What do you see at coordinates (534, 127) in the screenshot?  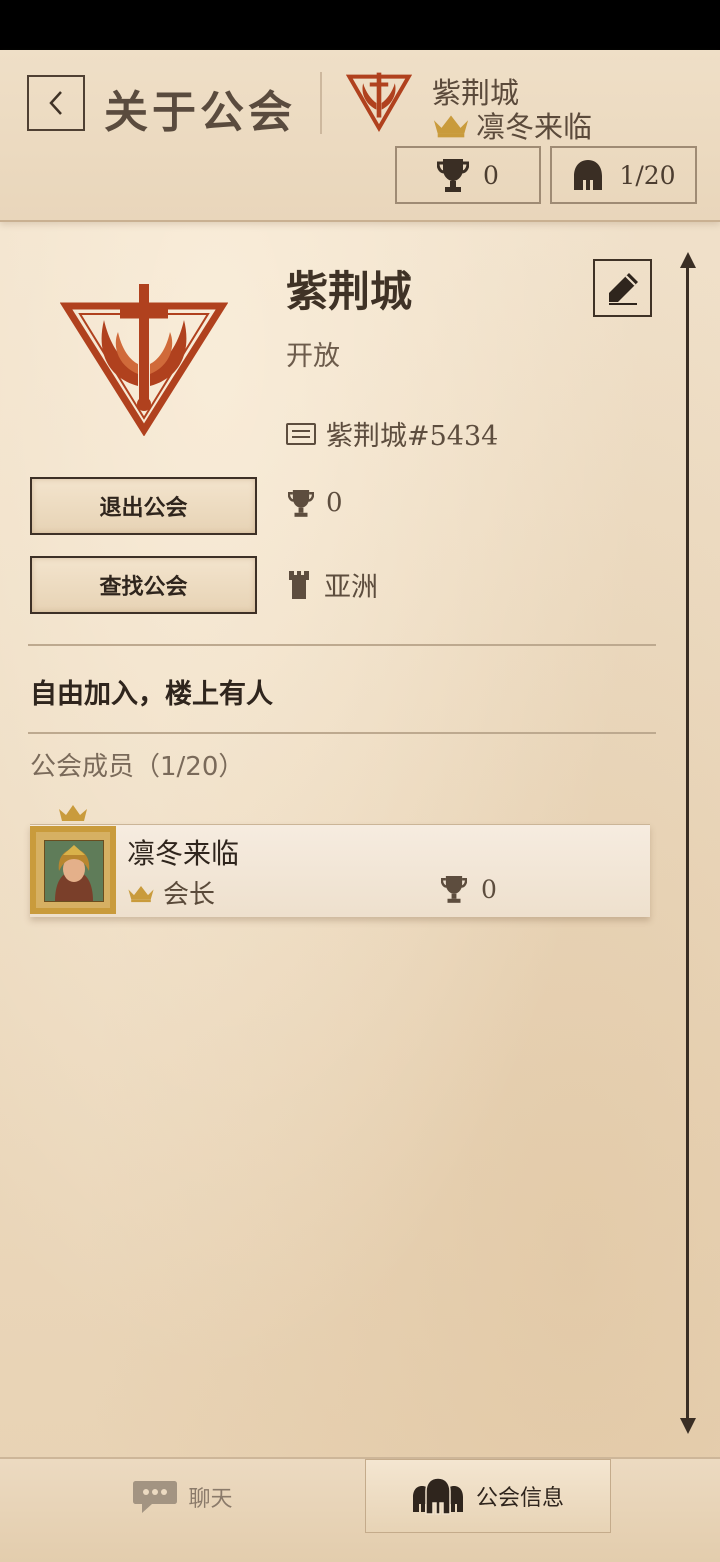 I see `header-leader-name: 凛冬来临` at bounding box center [534, 127].